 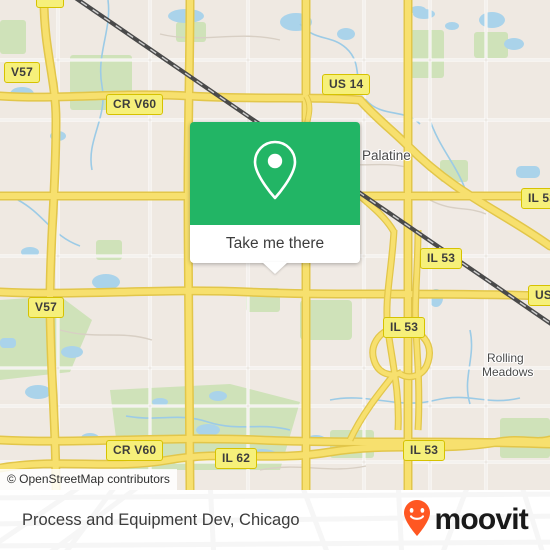 I want to click on station-popup-card: Take me there, so click(x=275, y=198).